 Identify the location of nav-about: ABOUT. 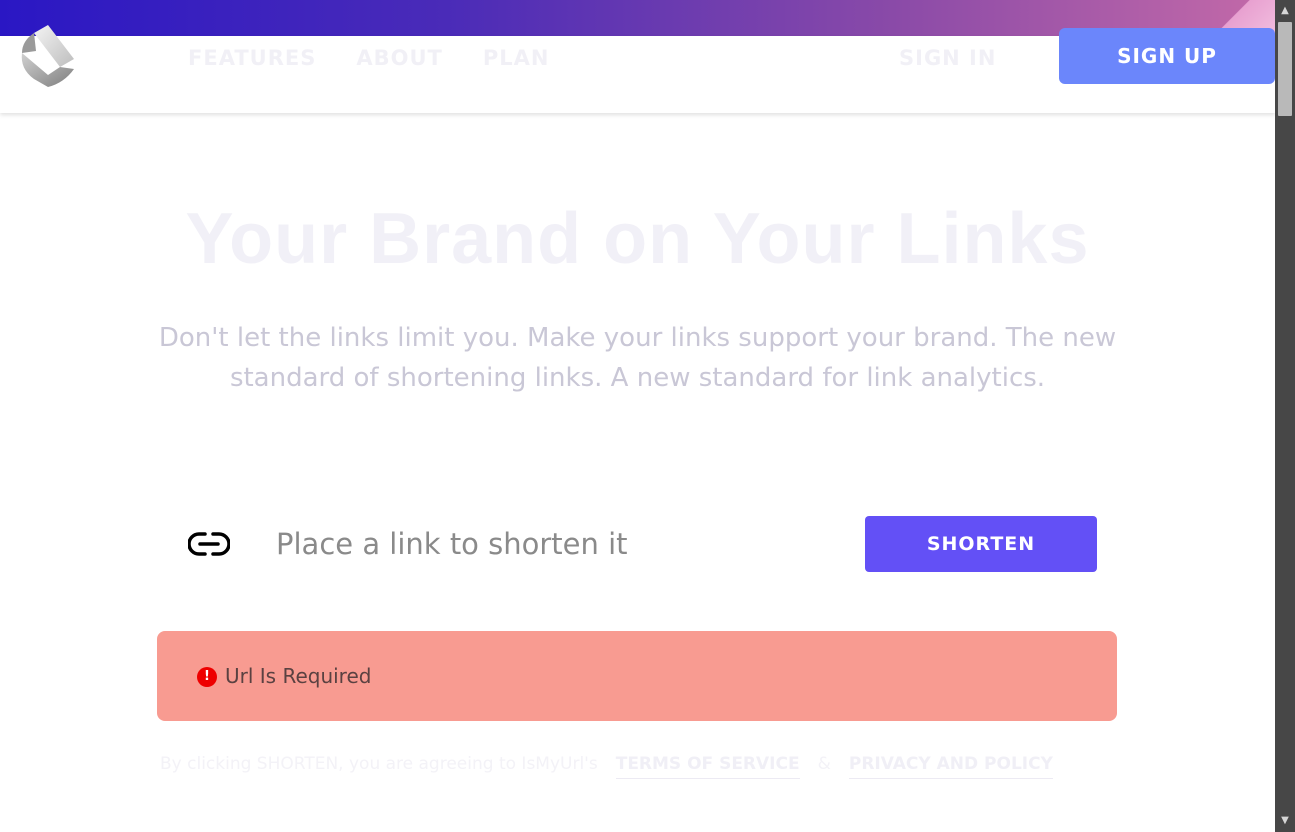
(399, 58).